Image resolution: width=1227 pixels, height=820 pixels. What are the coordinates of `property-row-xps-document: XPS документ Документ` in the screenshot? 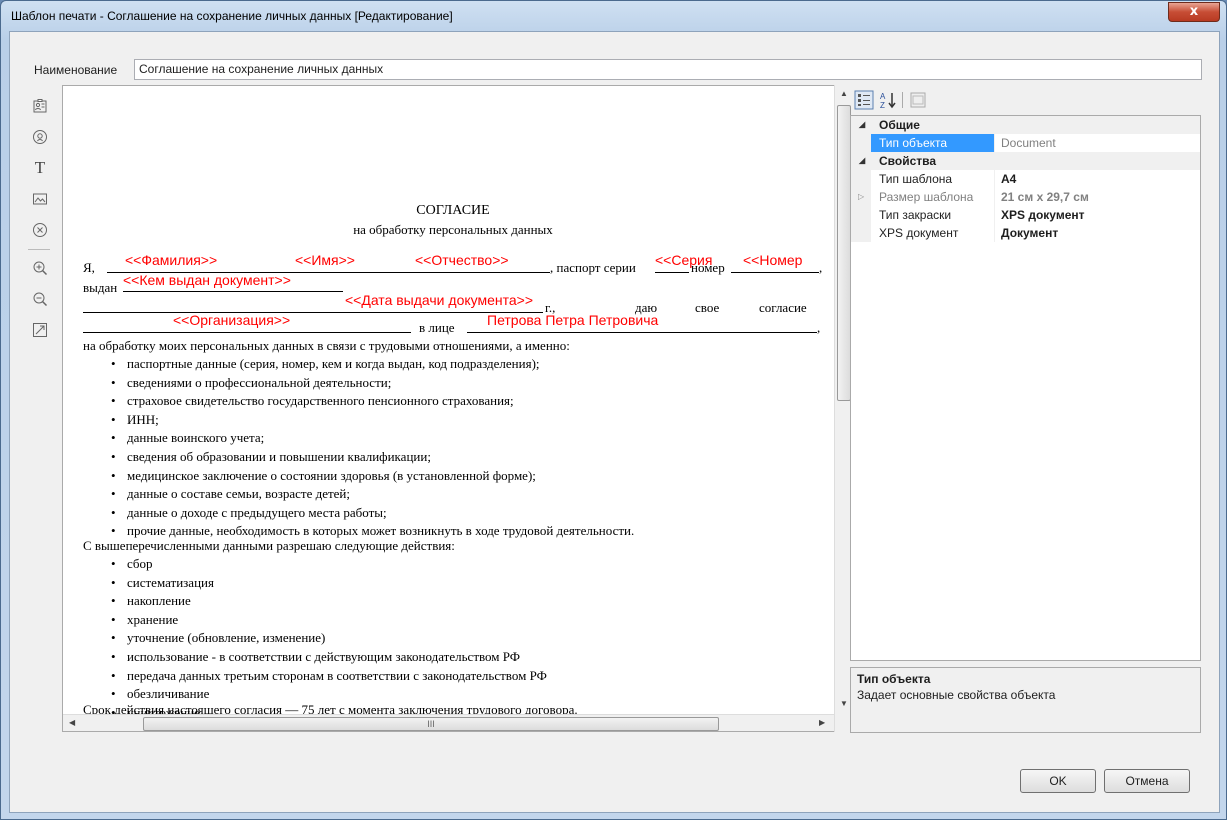 It's located at (1025, 233).